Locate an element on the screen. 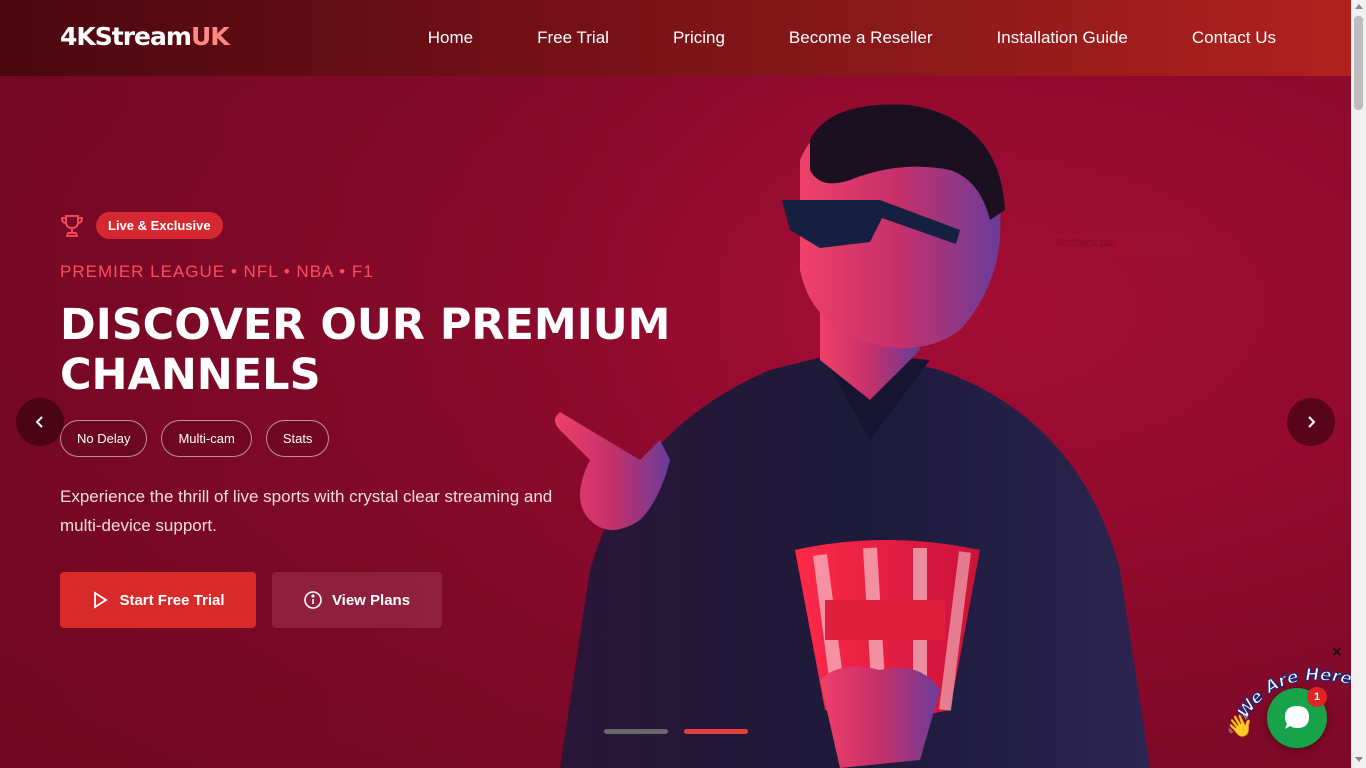  slide-indicators is located at coordinates (676, 731).